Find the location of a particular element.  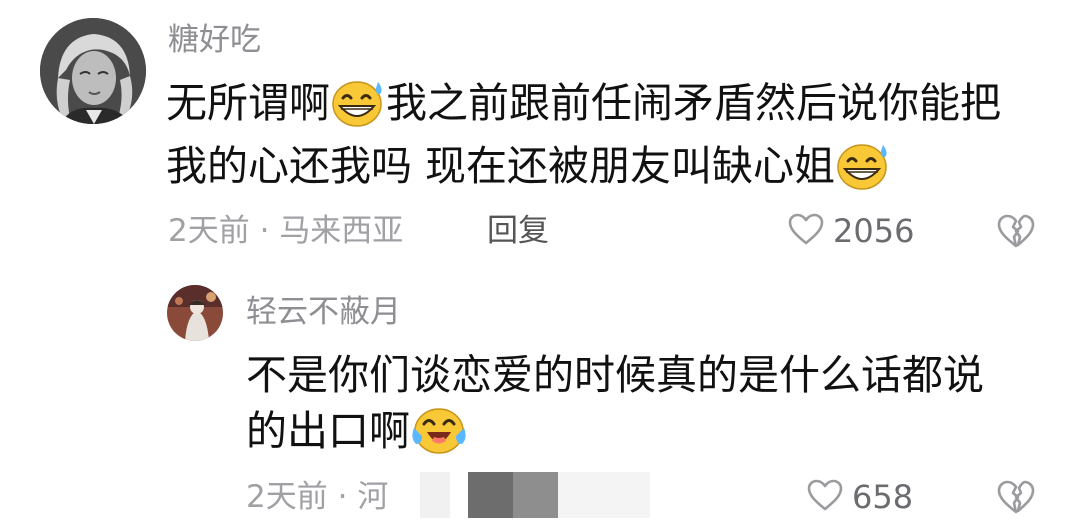

reply-like-count: 658 is located at coordinates (883, 497).